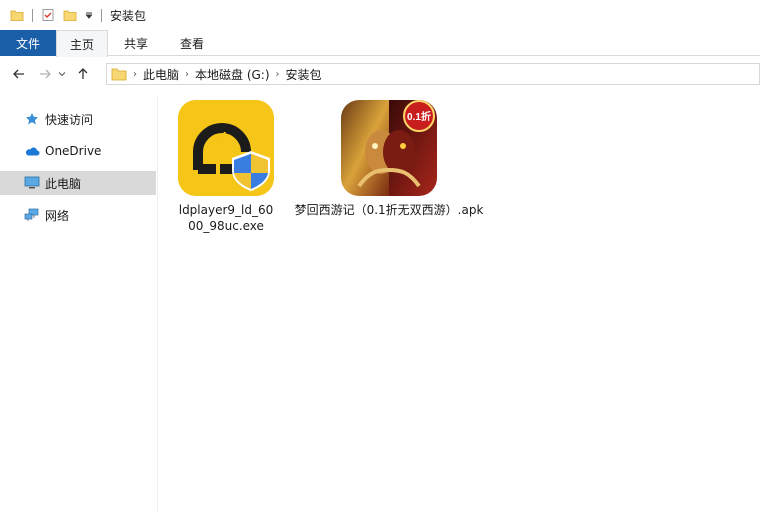 Image resolution: width=760 pixels, height=512 pixels. Describe the element at coordinates (128, 15) in the screenshot. I see `window-title: 安装包` at that location.